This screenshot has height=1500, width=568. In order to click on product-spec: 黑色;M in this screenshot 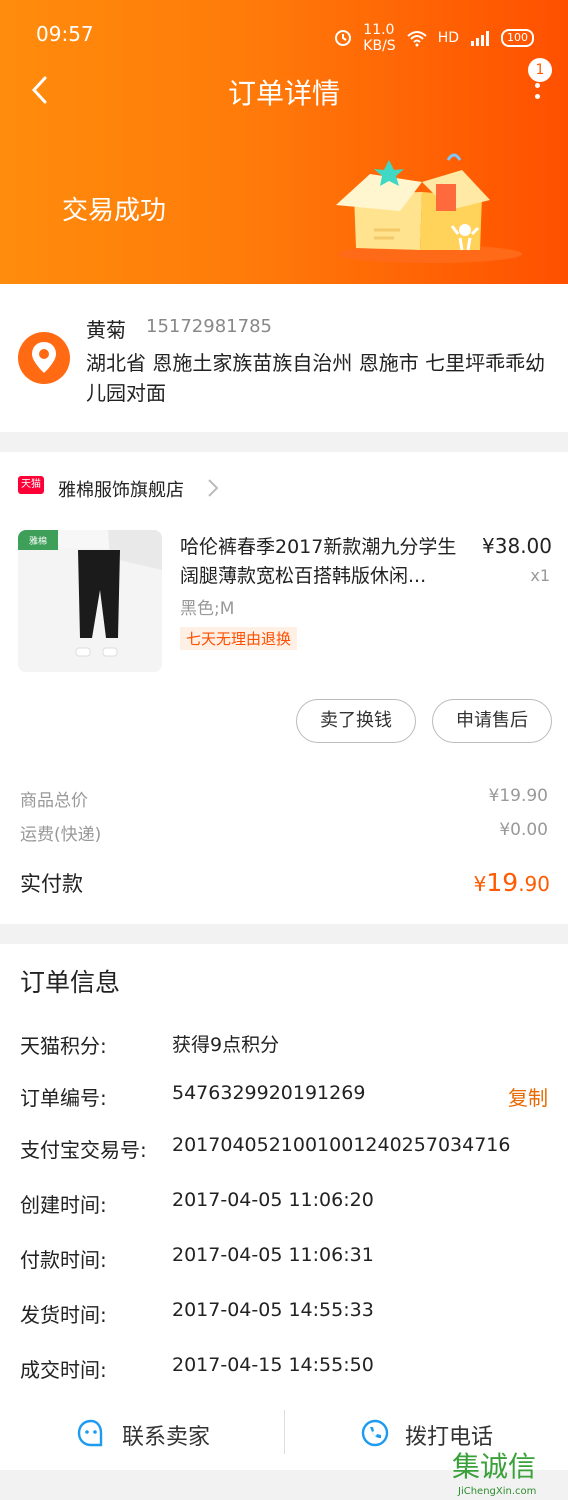, I will do `click(207, 609)`.